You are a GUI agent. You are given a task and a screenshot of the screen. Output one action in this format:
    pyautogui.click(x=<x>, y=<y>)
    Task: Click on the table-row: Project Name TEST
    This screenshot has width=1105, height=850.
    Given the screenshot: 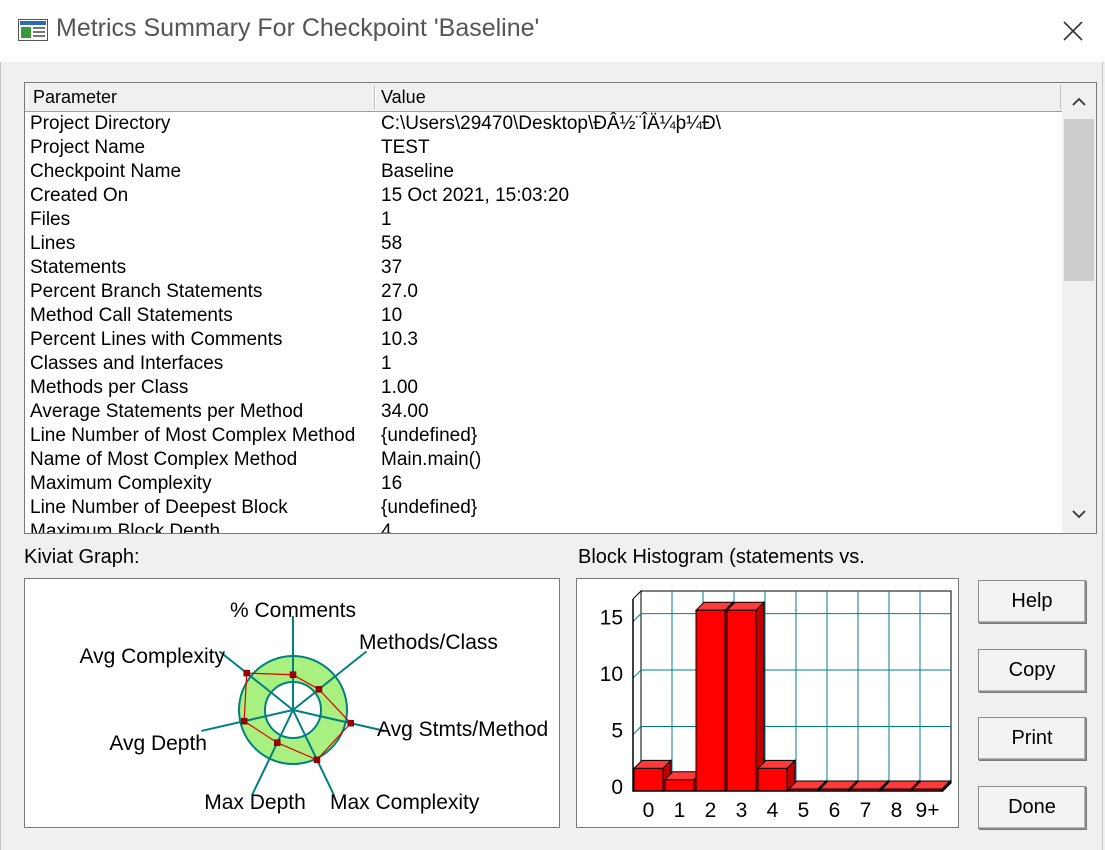 What is the action you would take?
    pyautogui.click(x=543, y=148)
    